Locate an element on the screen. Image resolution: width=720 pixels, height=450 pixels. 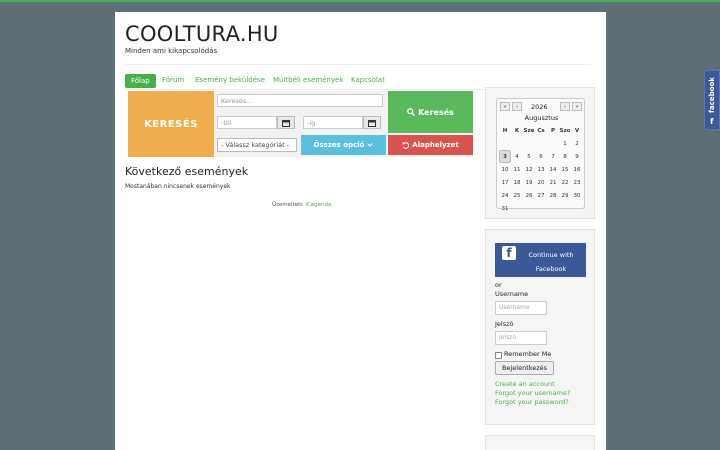
calendar-day: 18 is located at coordinates (517, 182).